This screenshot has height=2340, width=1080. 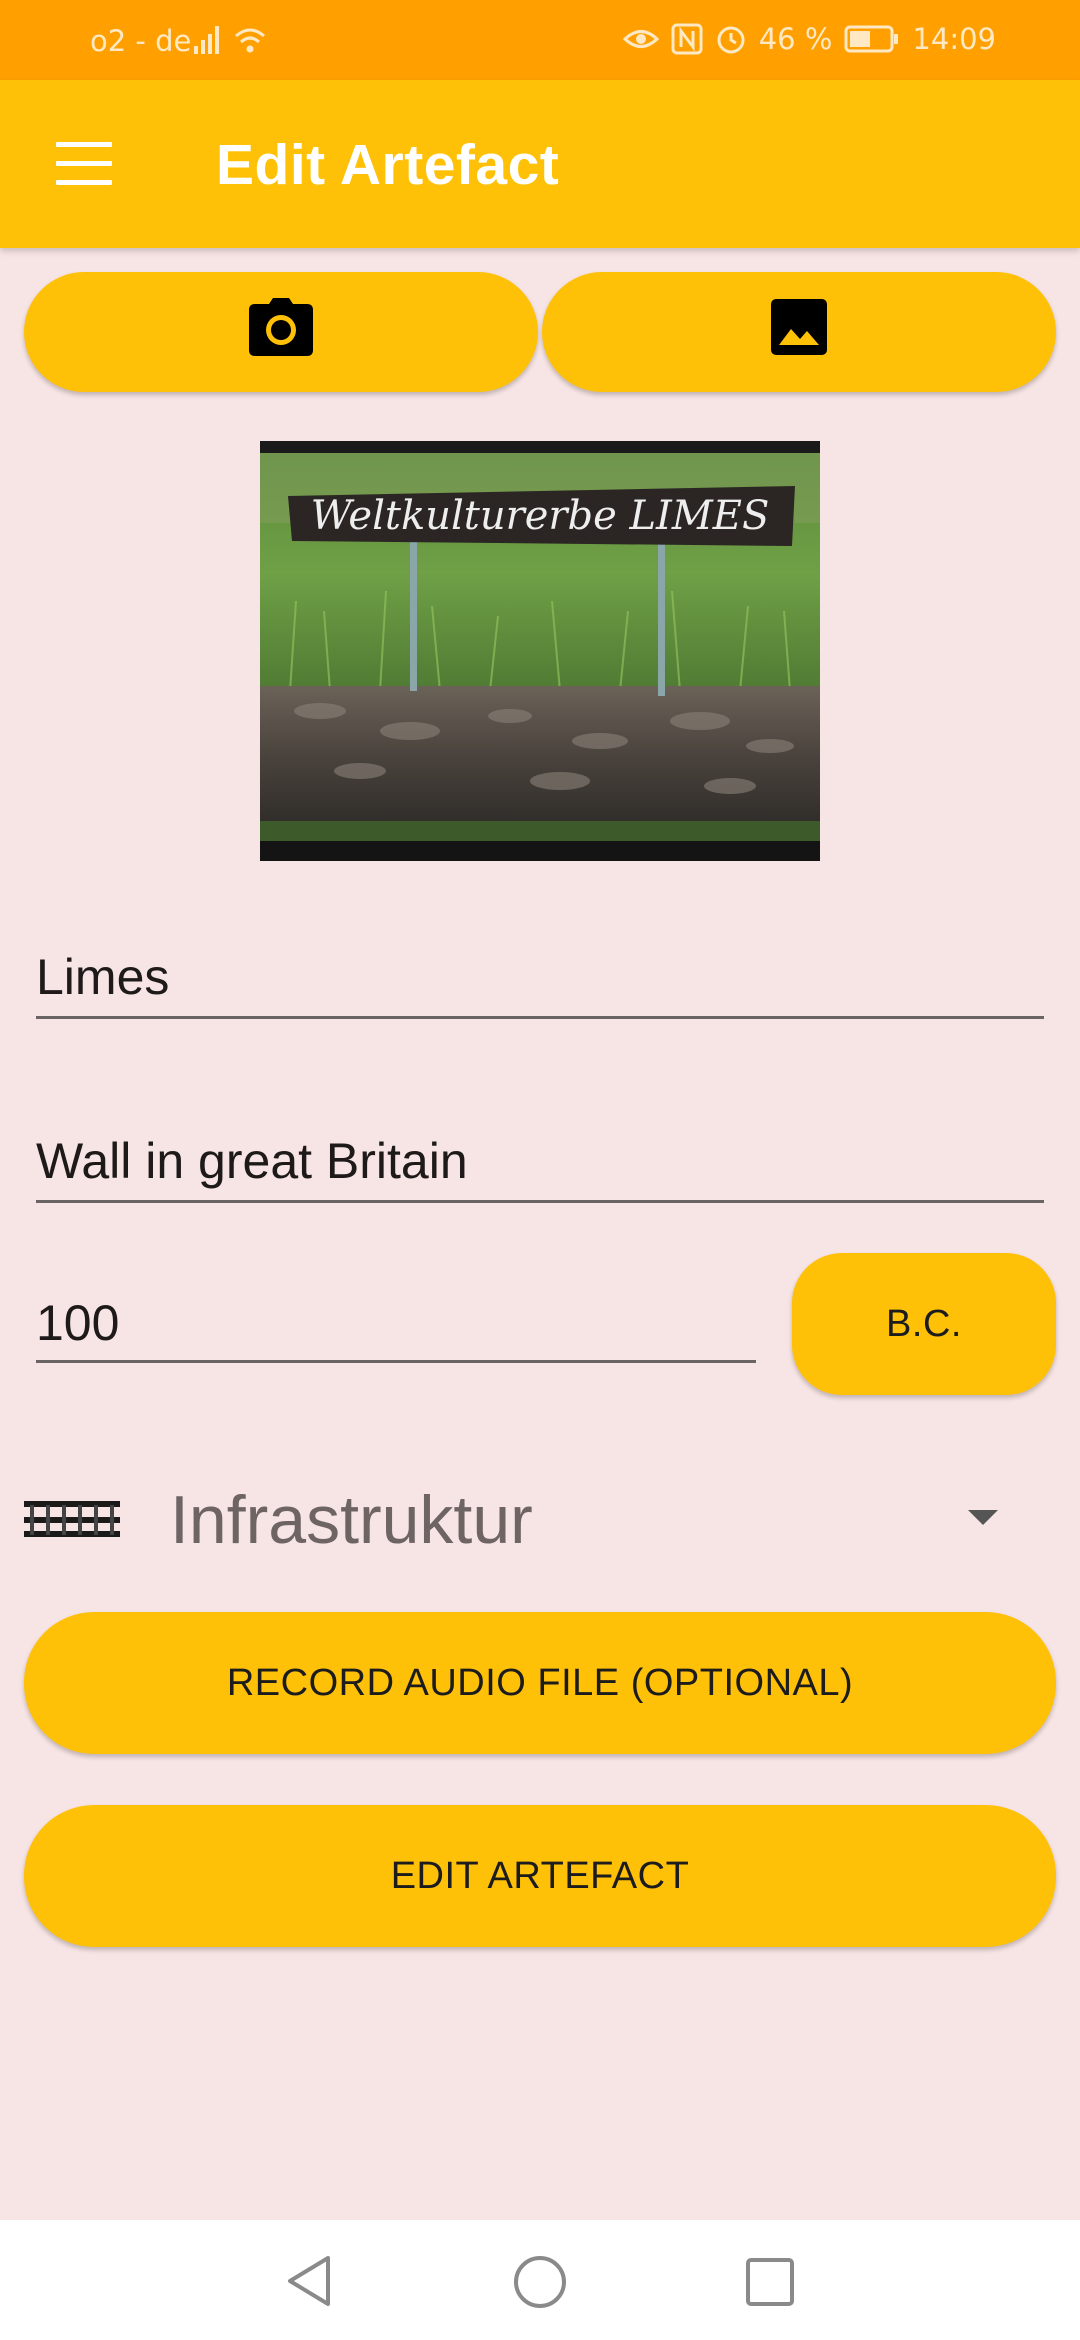 What do you see at coordinates (309, 2281) in the screenshot?
I see `back-icon` at bounding box center [309, 2281].